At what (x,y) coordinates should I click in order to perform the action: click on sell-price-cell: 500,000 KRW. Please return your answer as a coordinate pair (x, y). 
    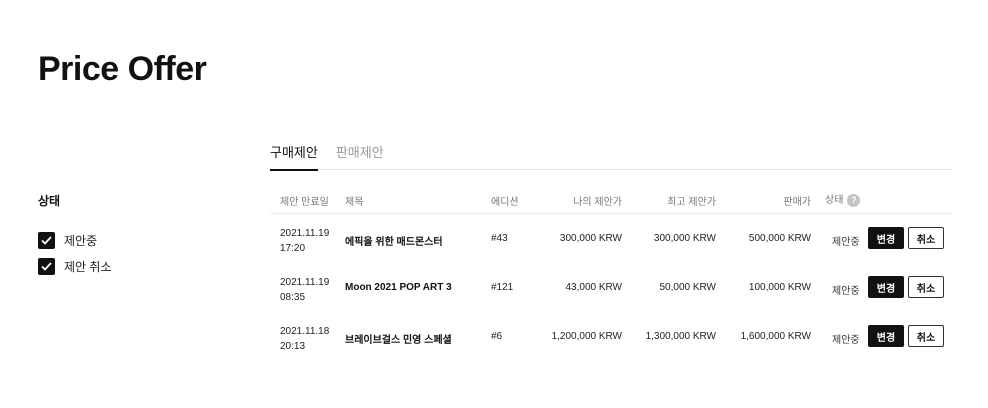
    Looking at the image, I should click on (779, 238).